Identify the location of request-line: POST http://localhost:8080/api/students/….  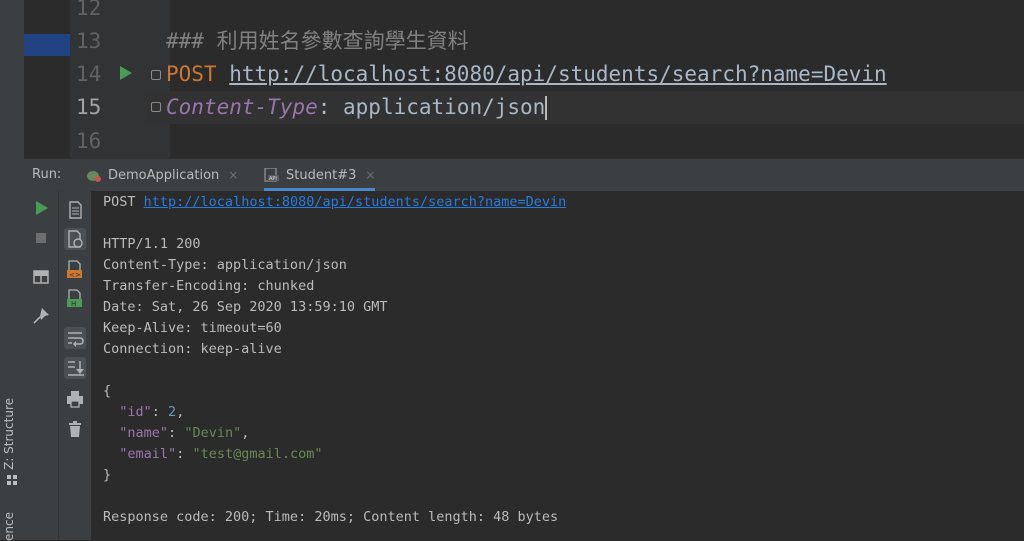
(526, 74).